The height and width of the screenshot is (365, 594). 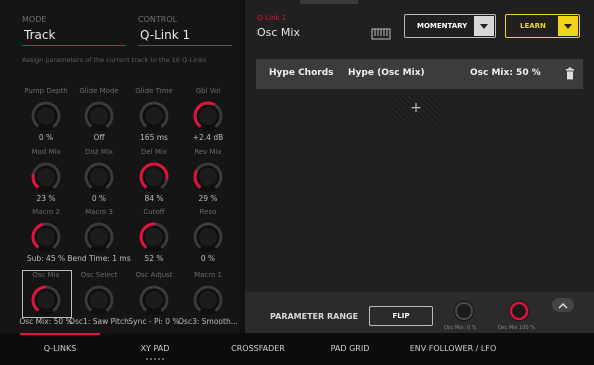 I want to click on qlink-param-label: Osc Mix, so click(x=278, y=32).